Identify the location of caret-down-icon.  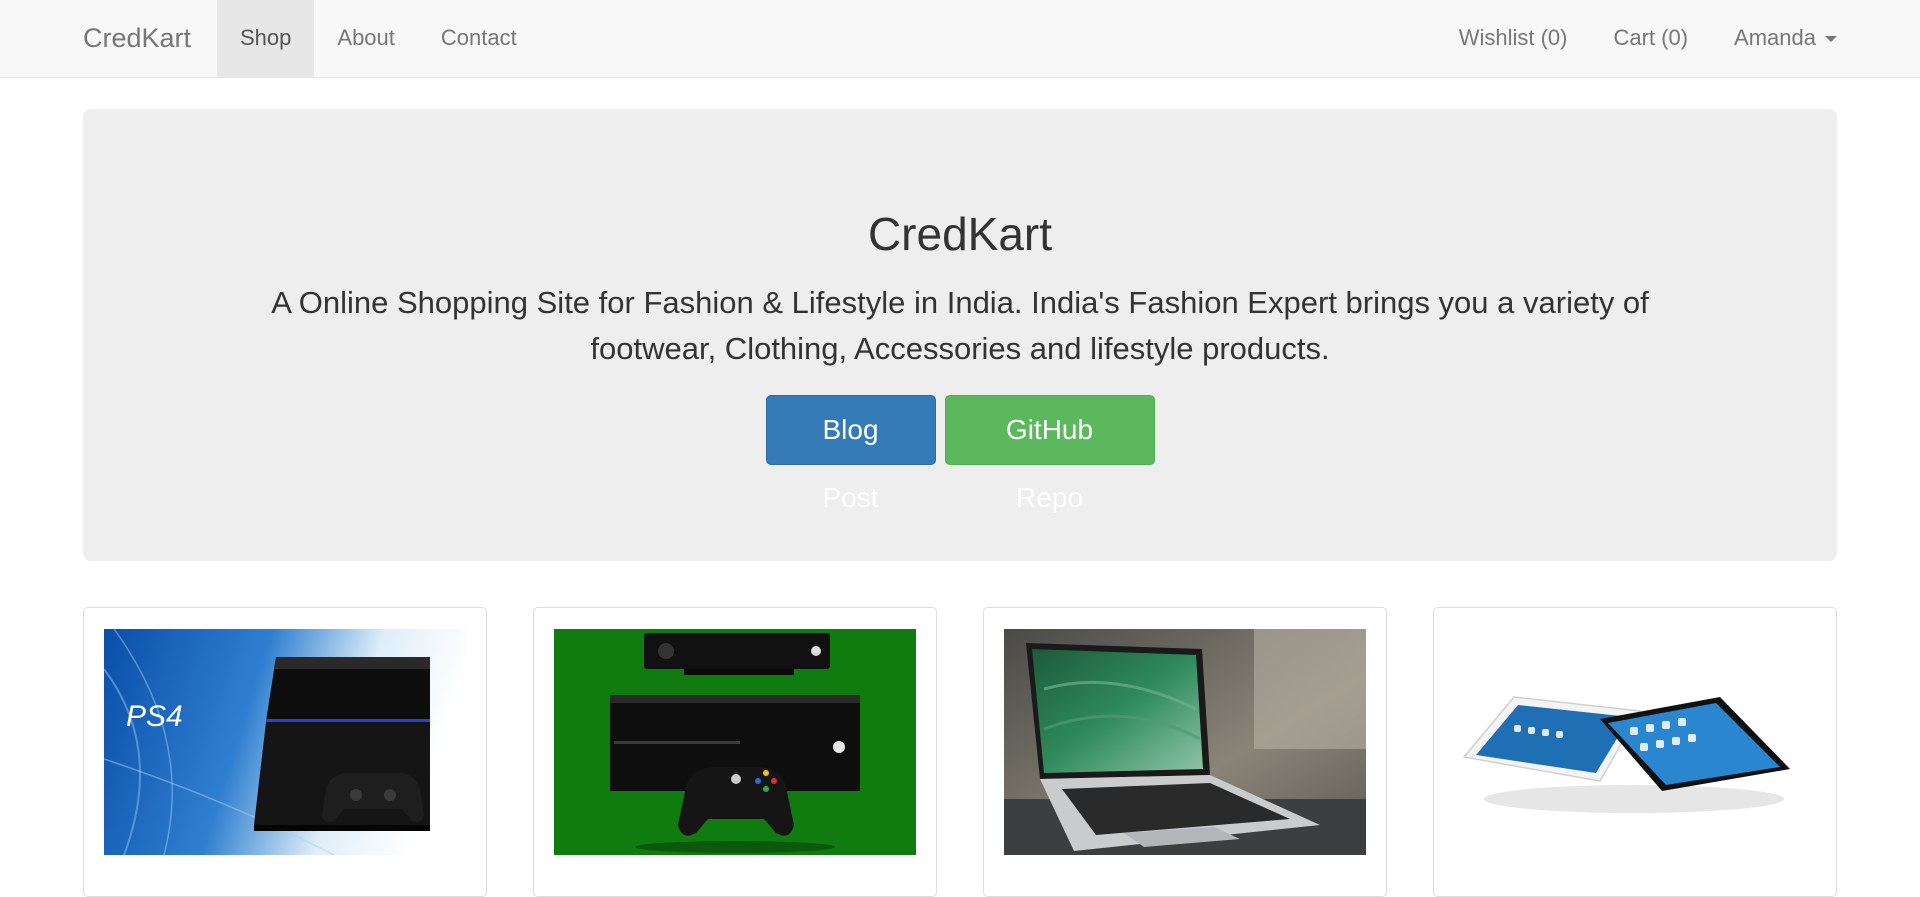
(1831, 39).